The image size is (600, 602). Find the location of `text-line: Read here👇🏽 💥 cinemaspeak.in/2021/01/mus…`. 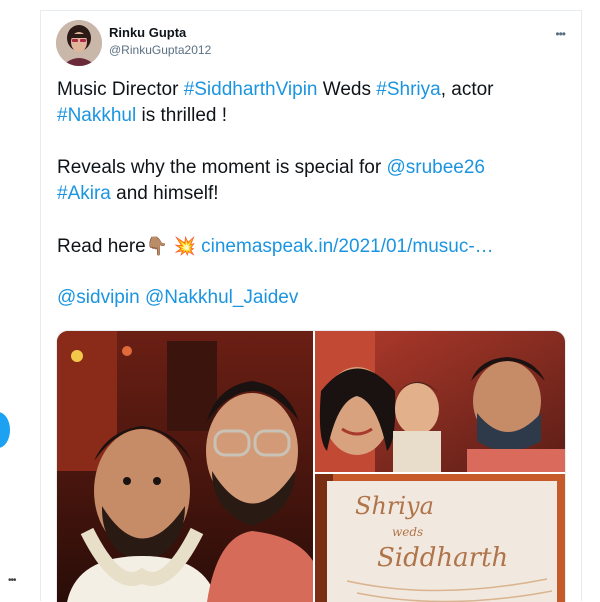

text-line: Read here👇🏽 💥 cinemaspeak.in/2021/01/mus… is located at coordinates (312, 246).